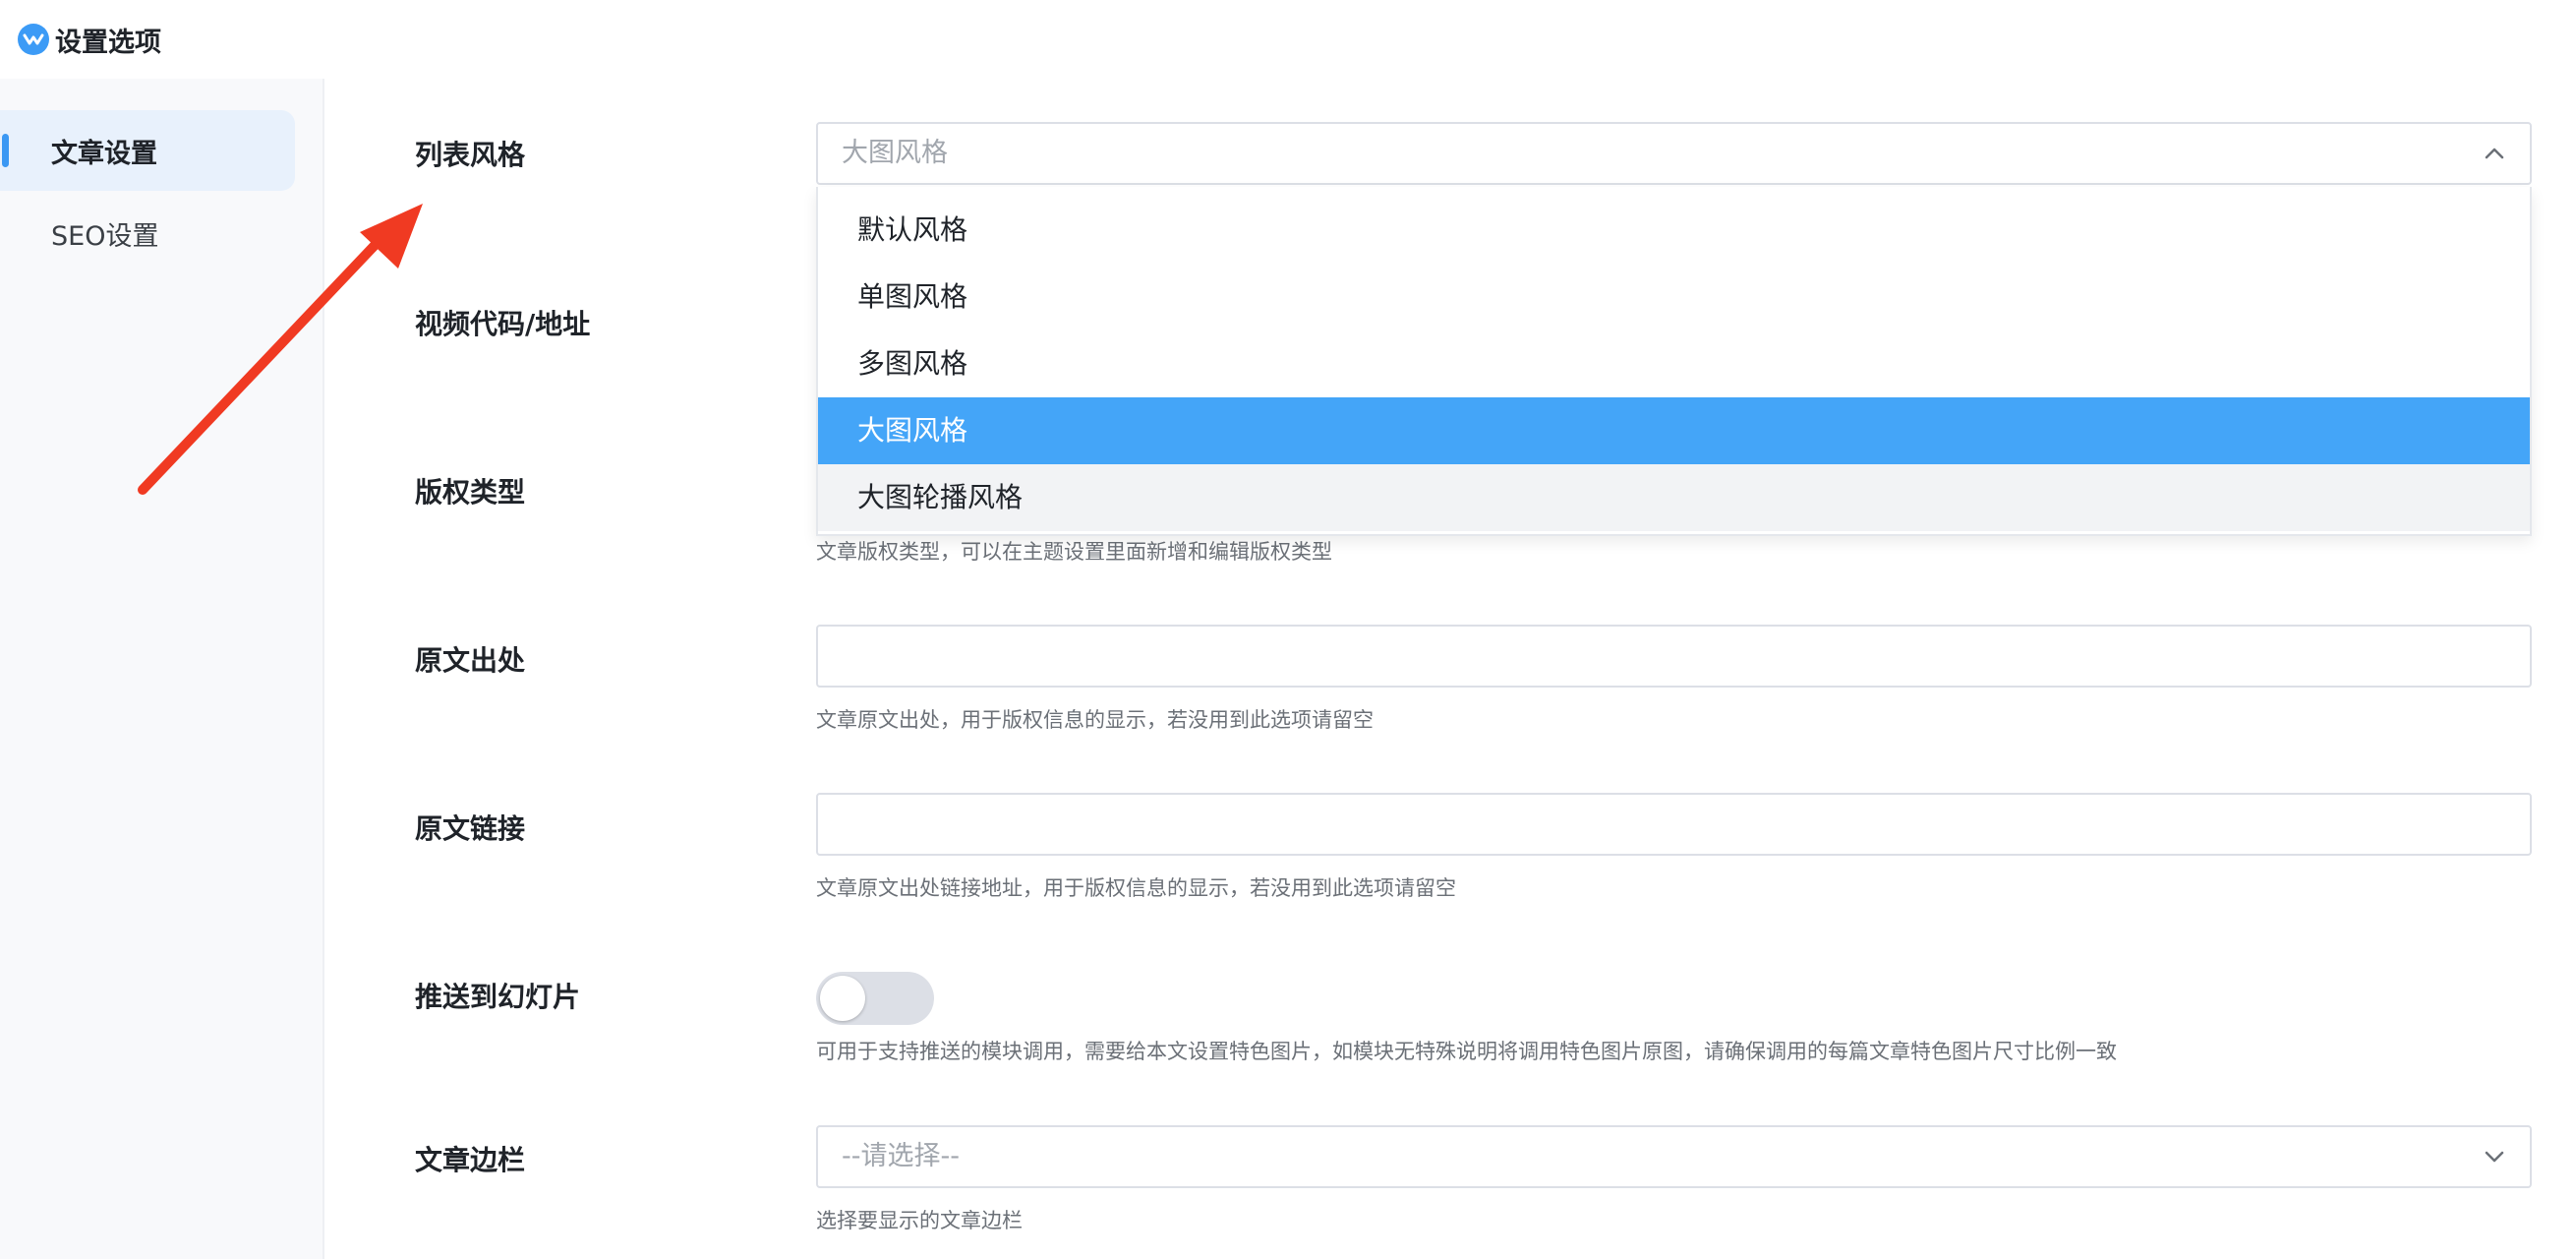  Describe the element at coordinates (1136, 888) in the screenshot. I see `source-link-help: 文章原文出处链接地址，用于版权信息的显示，若没用到此选项请留空` at that location.